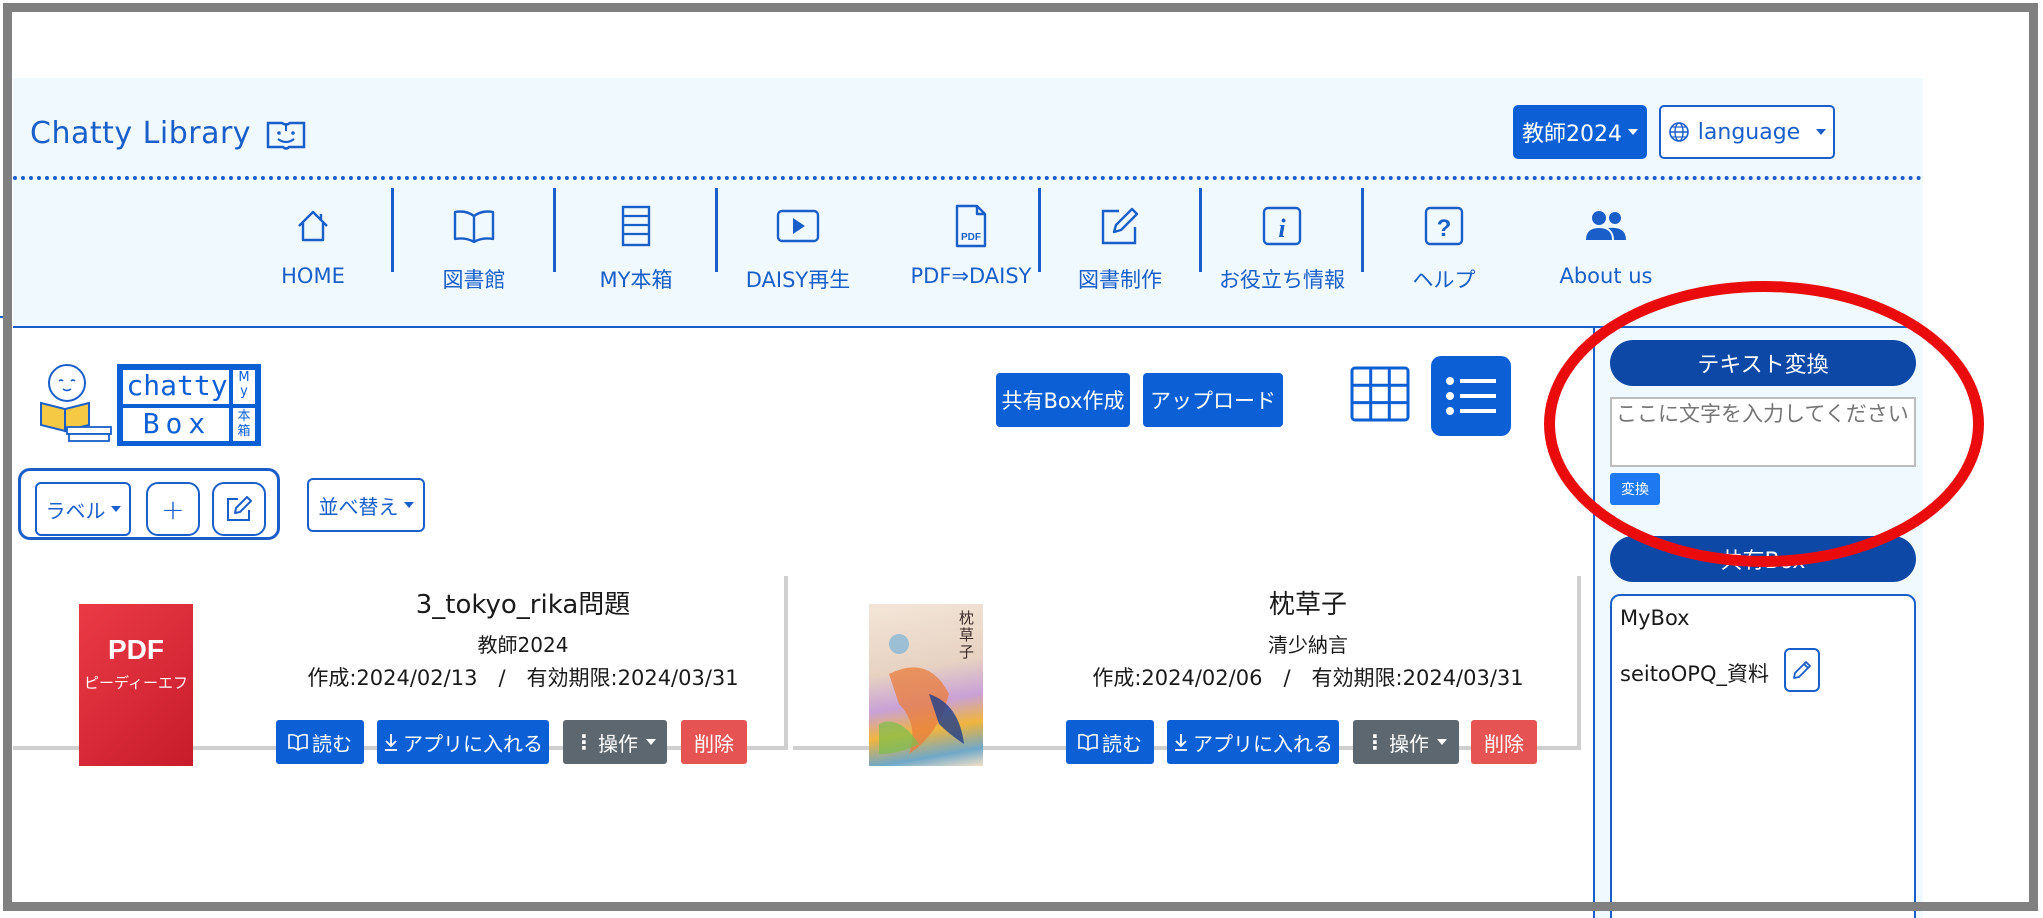  What do you see at coordinates (313, 276) in the screenshot?
I see `nav-label: HOME` at bounding box center [313, 276].